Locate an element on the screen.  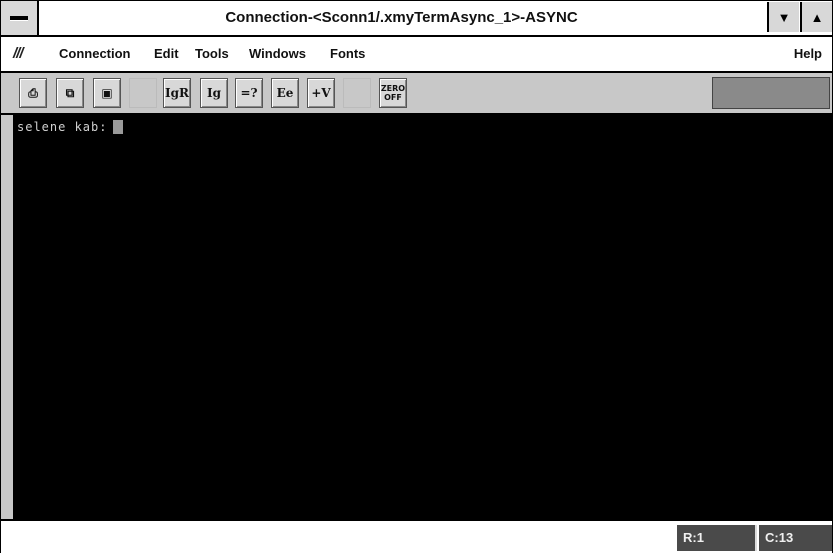
system-menu-icon is located at coordinates (19, 18).